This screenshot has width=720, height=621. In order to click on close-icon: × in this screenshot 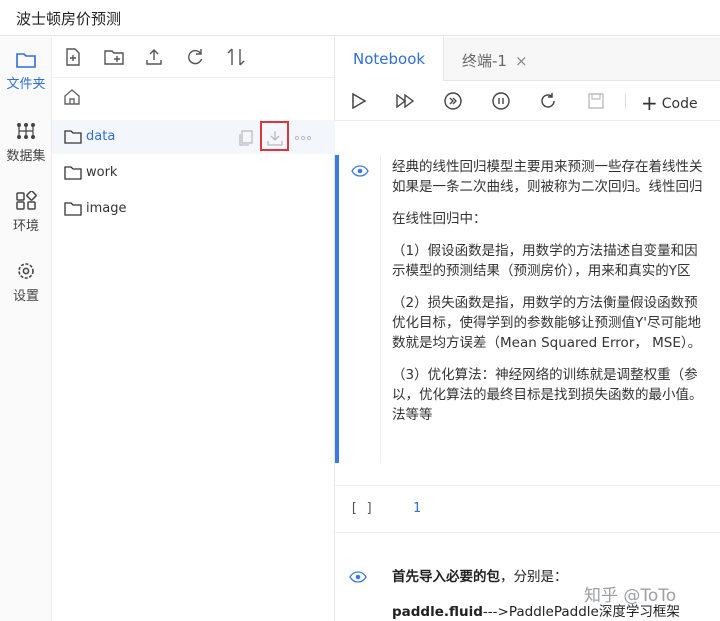, I will do `click(521, 61)`.